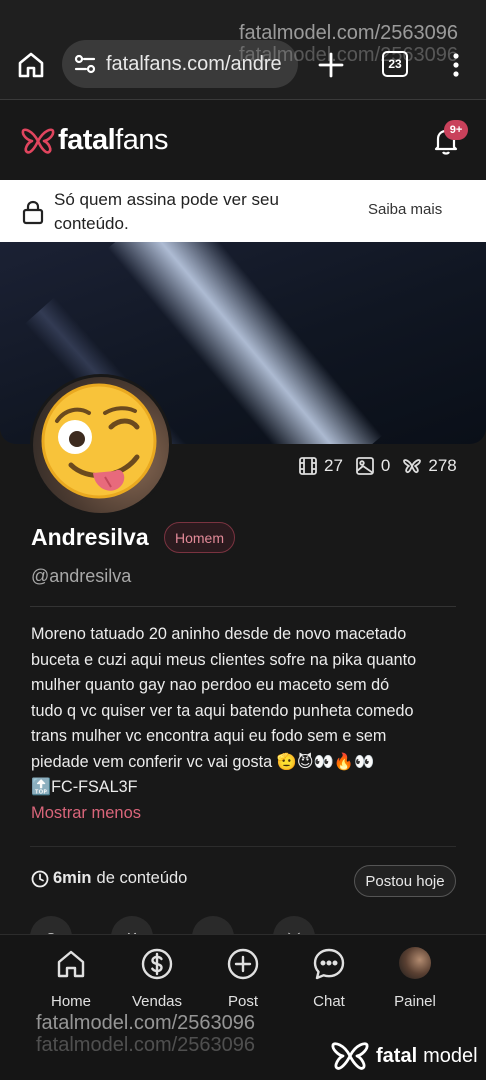 This screenshot has width=486, height=1080. What do you see at coordinates (243, 140) in the screenshot?
I see `app-header: fatalfans` at bounding box center [243, 140].